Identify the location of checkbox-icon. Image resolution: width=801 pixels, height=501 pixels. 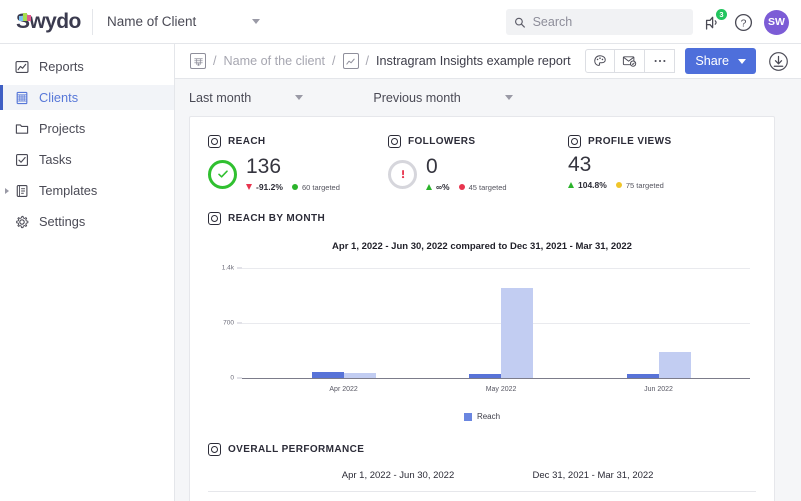
(21, 159).